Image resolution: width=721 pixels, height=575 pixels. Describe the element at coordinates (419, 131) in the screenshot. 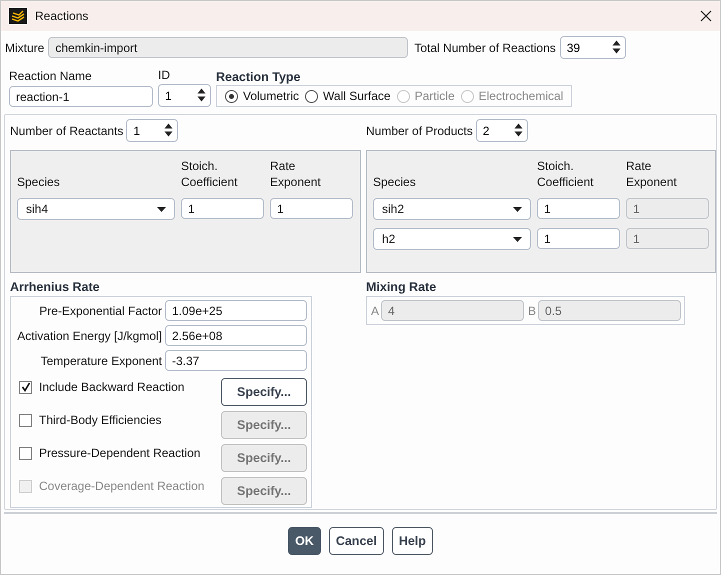

I see `count-label: Number of Products` at that location.